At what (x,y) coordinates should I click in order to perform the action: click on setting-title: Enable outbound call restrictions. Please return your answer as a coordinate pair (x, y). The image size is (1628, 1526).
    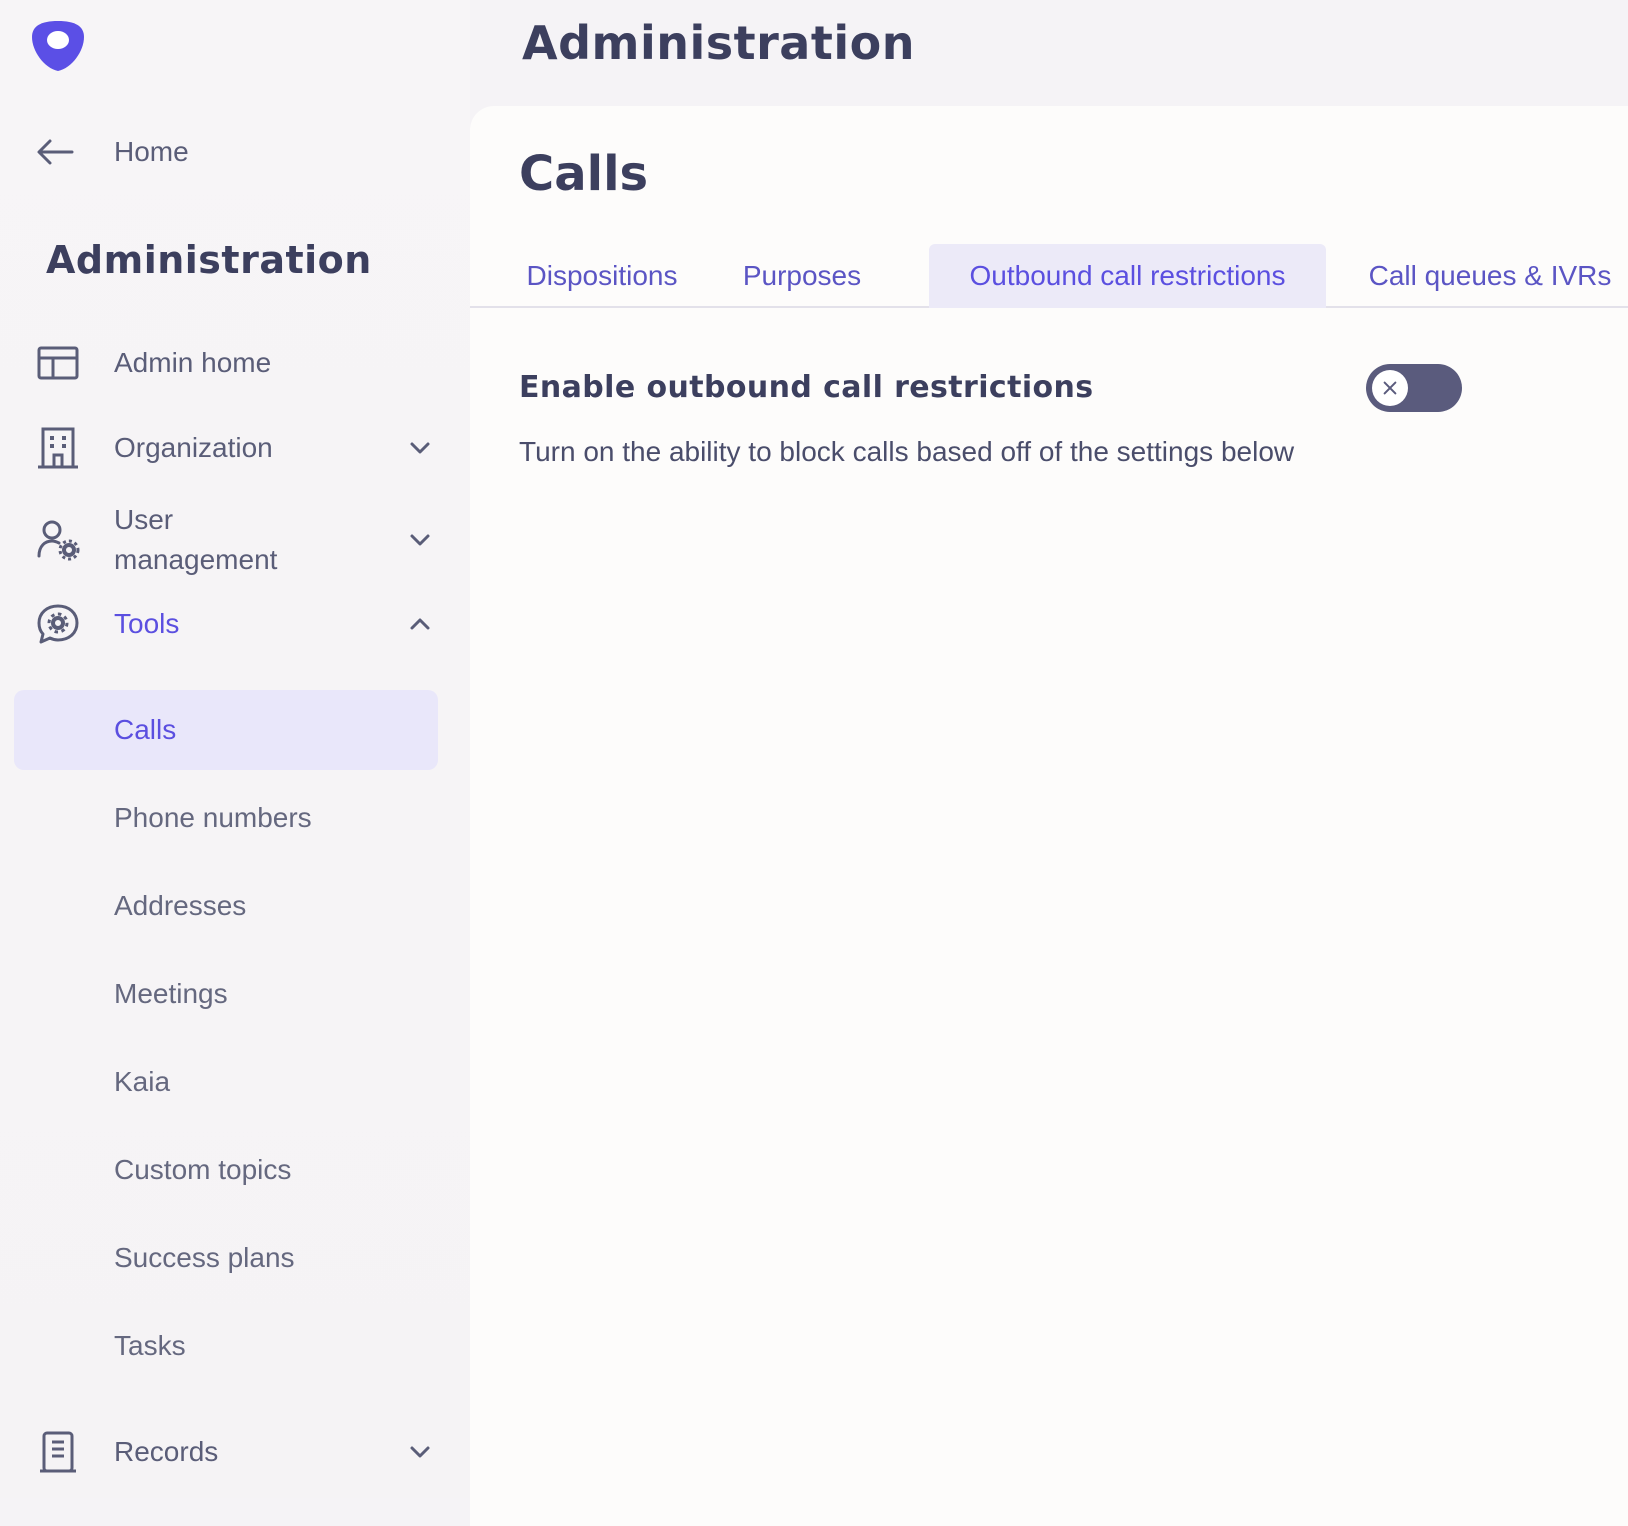
    Looking at the image, I should click on (806, 387).